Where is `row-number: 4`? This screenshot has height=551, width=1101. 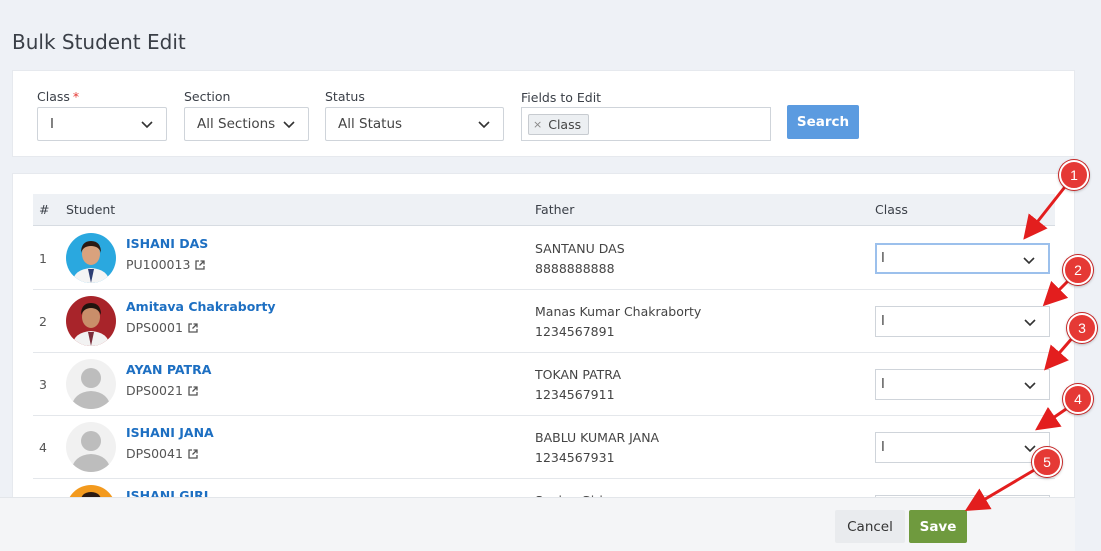
row-number: 4 is located at coordinates (43, 447).